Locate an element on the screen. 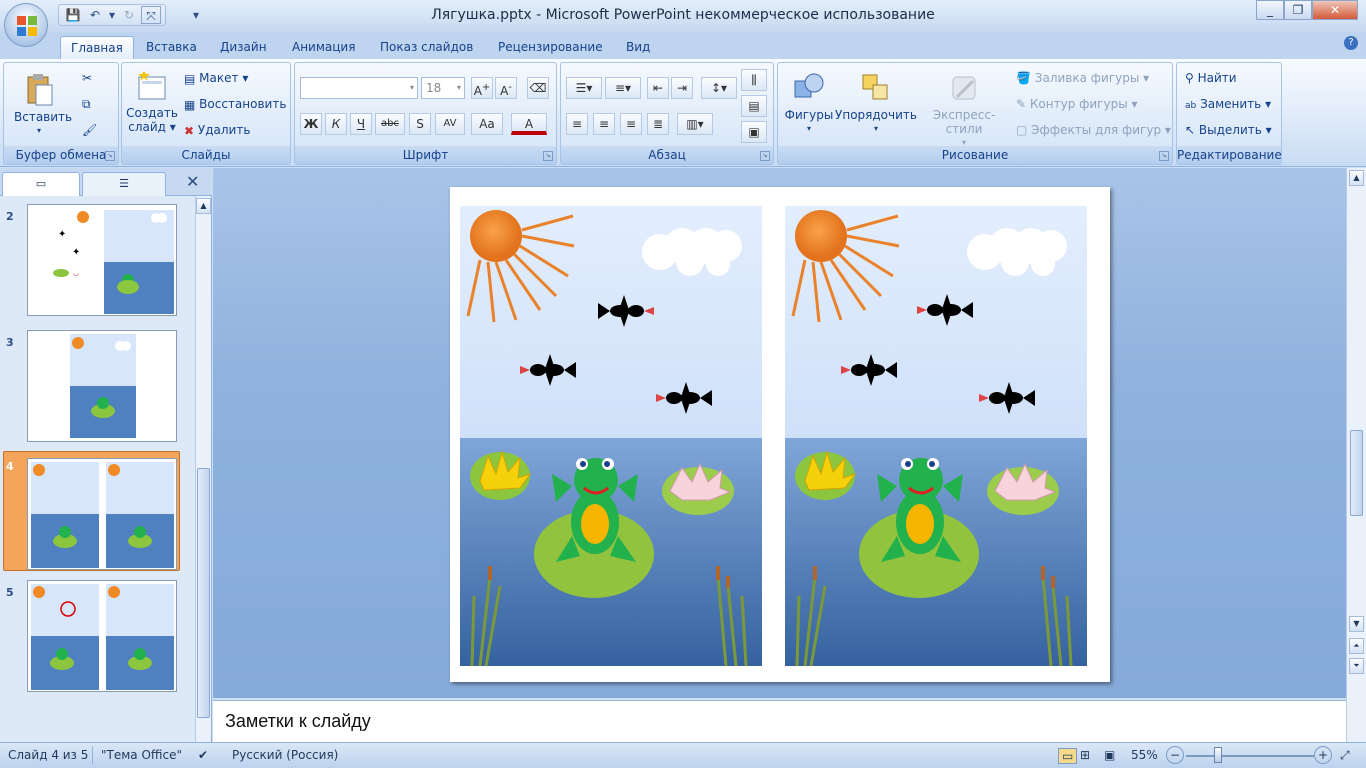 Image resolution: width=1366 pixels, height=768 pixels. text-direction-button: ⫼ is located at coordinates (754, 80).